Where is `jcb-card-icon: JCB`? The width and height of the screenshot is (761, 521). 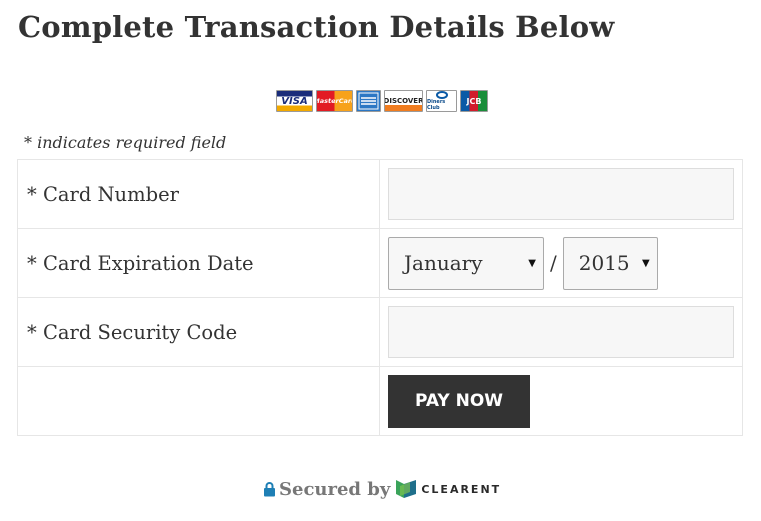
jcb-card-icon: JCB is located at coordinates (474, 101).